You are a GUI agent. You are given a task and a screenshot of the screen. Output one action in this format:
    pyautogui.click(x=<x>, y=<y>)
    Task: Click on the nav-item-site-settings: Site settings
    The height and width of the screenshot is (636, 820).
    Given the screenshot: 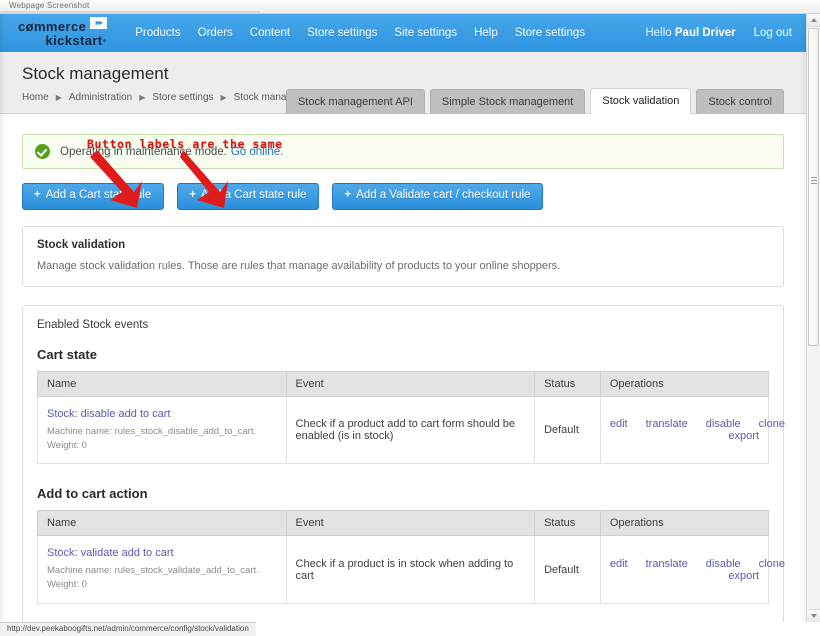 What is the action you would take?
    pyautogui.click(x=425, y=33)
    